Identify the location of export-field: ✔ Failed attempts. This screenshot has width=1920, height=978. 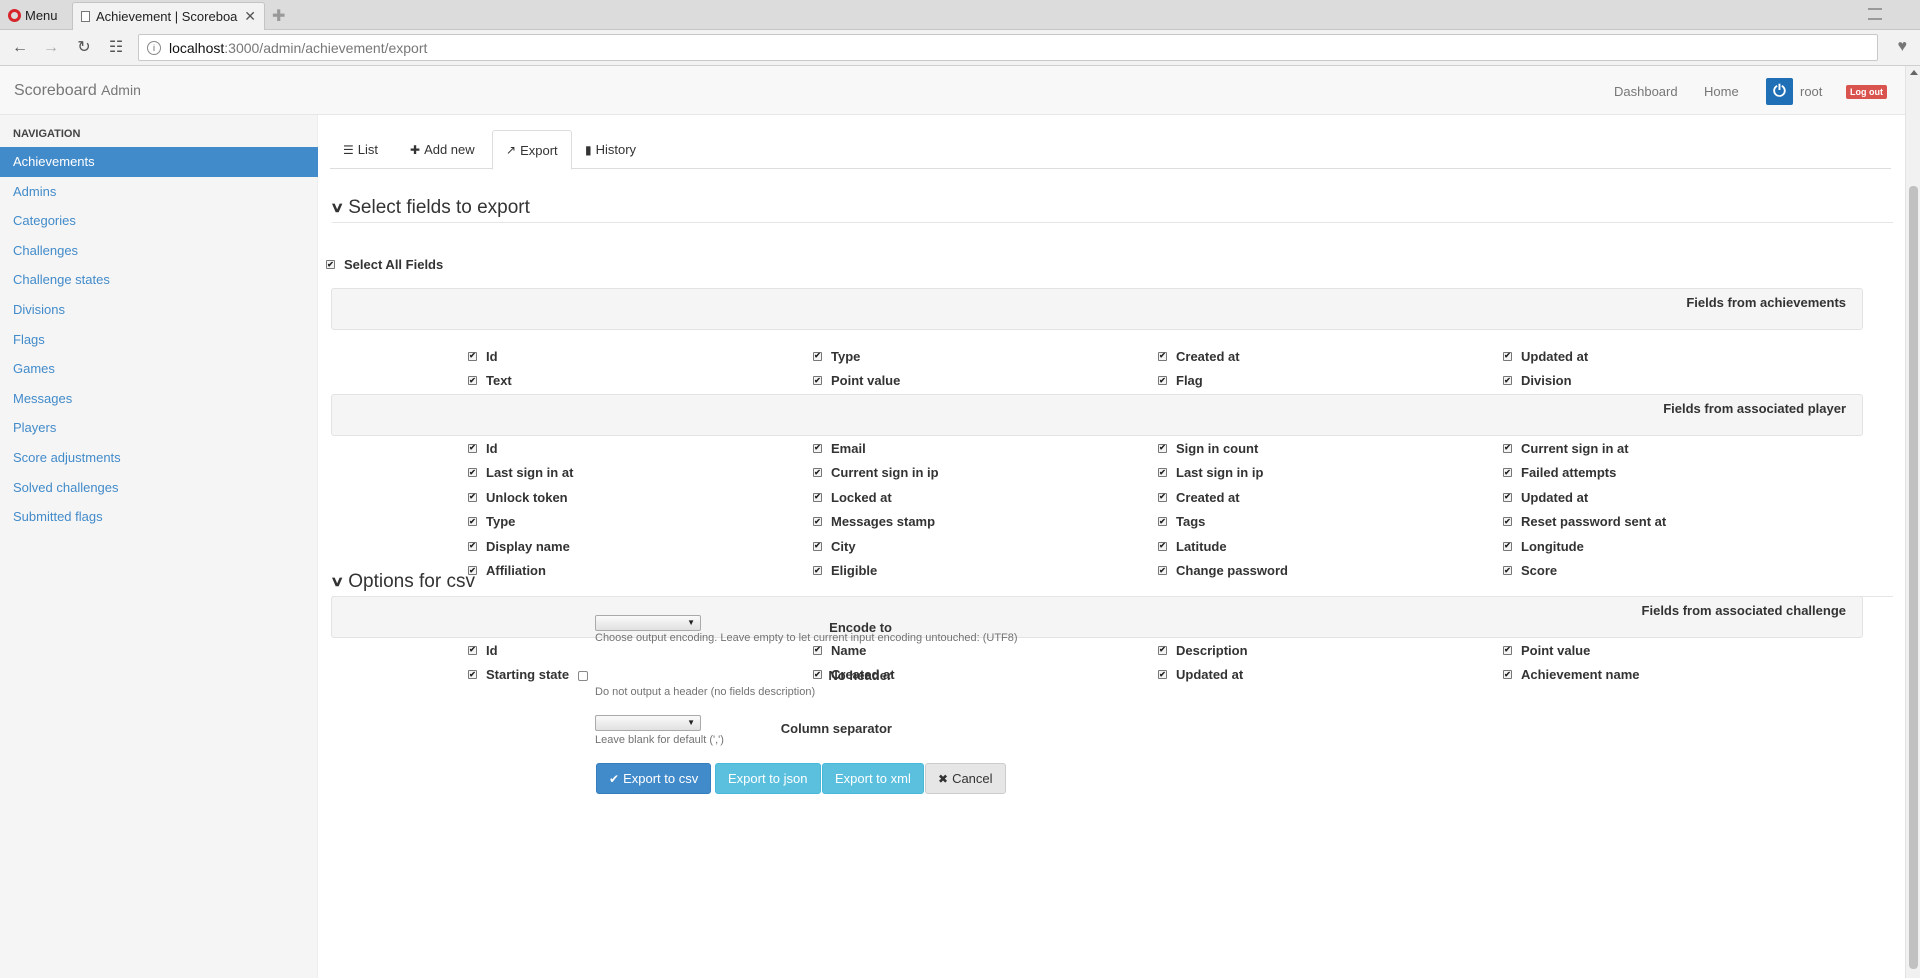
(1675, 473).